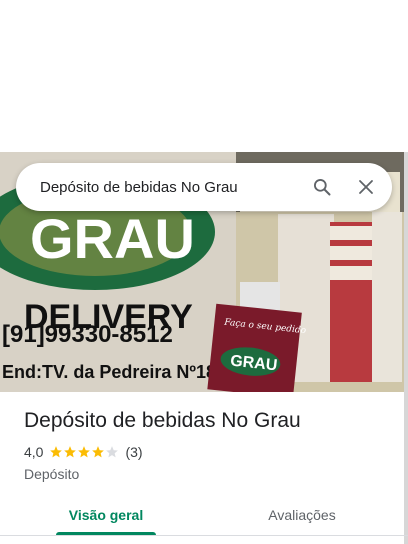 The image size is (408, 544). I want to click on search-bar: Depósito de bebidas No Grau, so click(204, 187).